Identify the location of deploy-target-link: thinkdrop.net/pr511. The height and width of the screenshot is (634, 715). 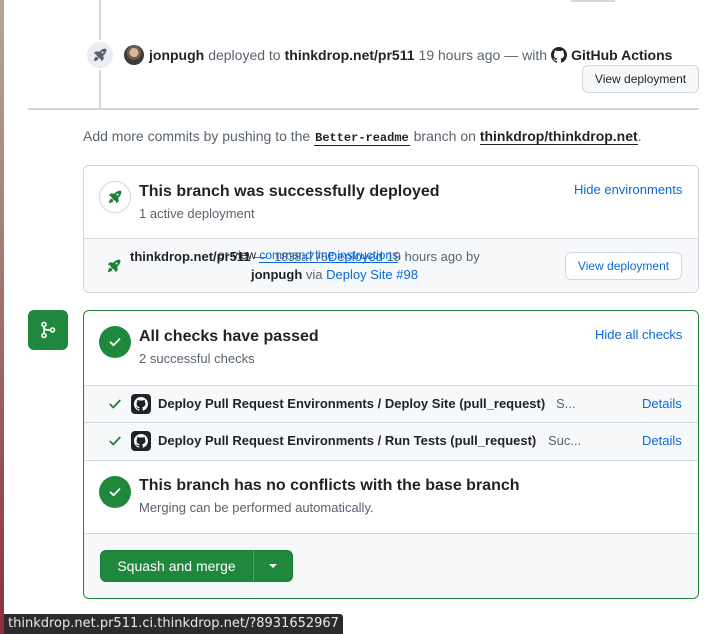
(350, 55).